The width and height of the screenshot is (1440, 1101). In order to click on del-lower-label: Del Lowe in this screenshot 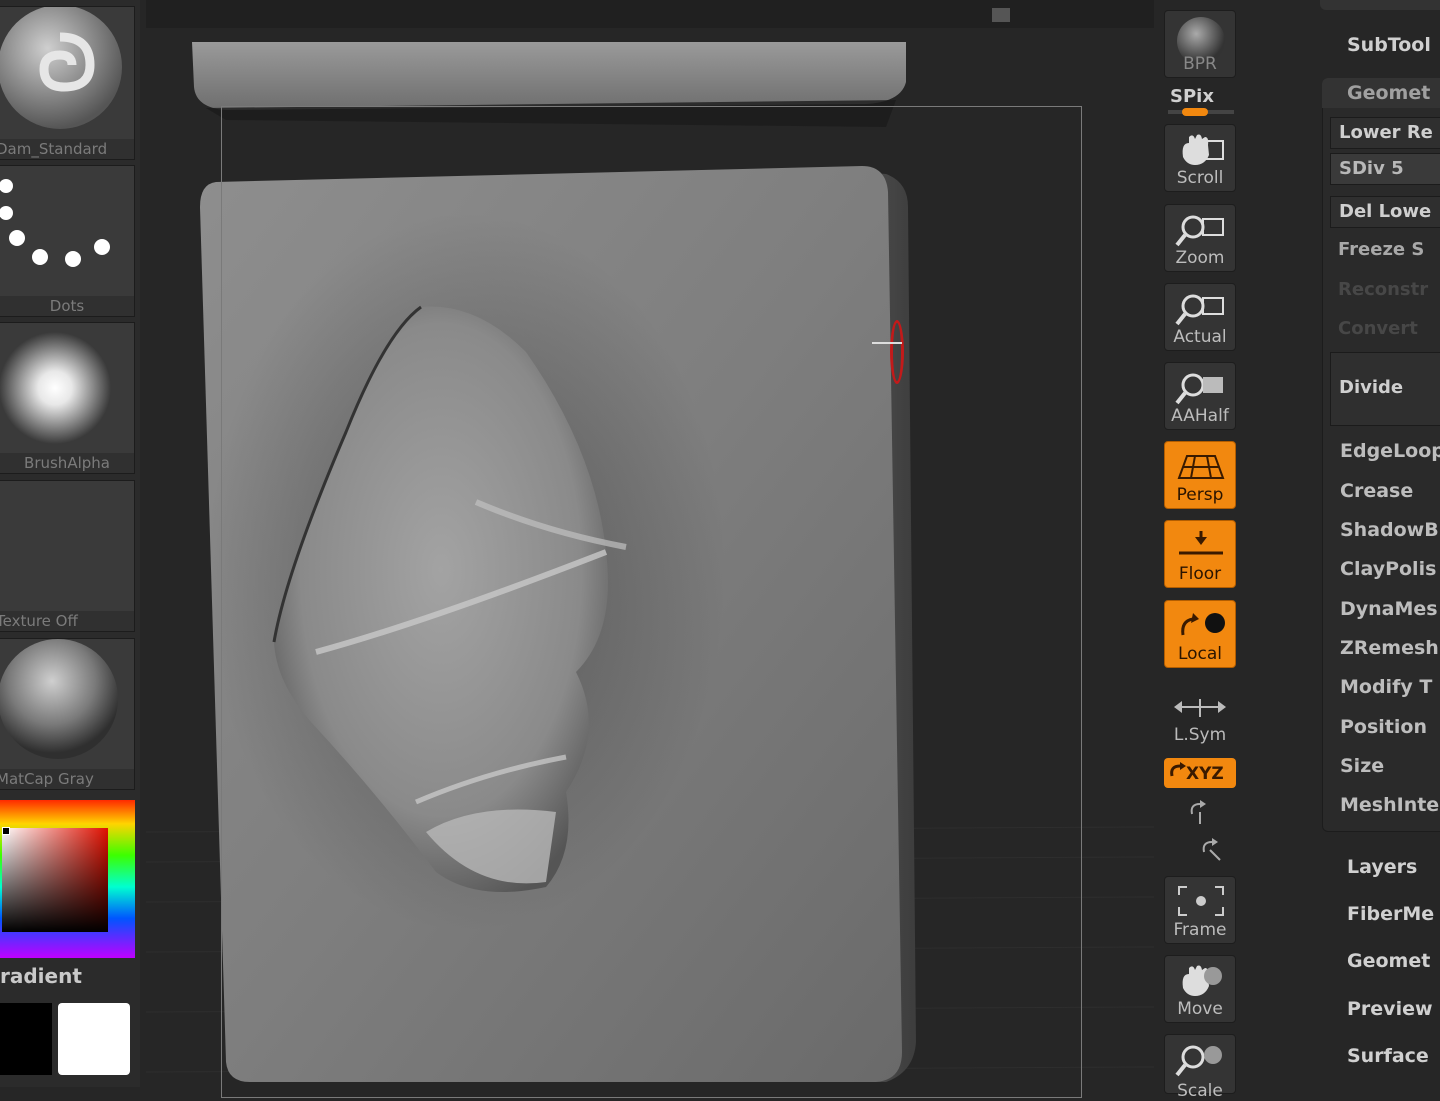, I will do `click(1385, 211)`.